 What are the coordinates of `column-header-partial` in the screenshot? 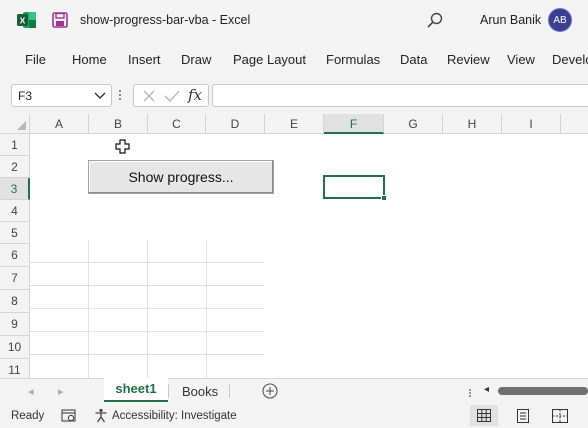 It's located at (574, 124).